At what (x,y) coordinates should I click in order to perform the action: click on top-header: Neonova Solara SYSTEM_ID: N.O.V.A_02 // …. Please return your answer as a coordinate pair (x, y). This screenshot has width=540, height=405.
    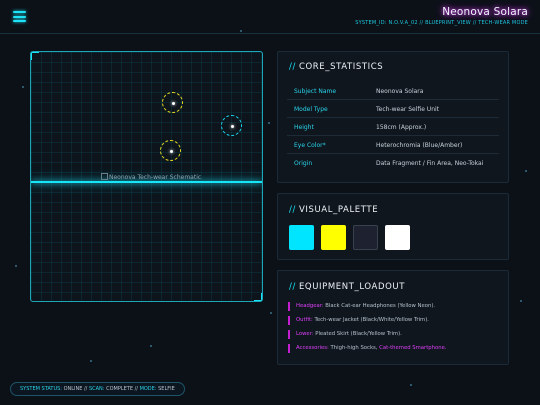
    Looking at the image, I should click on (270, 17).